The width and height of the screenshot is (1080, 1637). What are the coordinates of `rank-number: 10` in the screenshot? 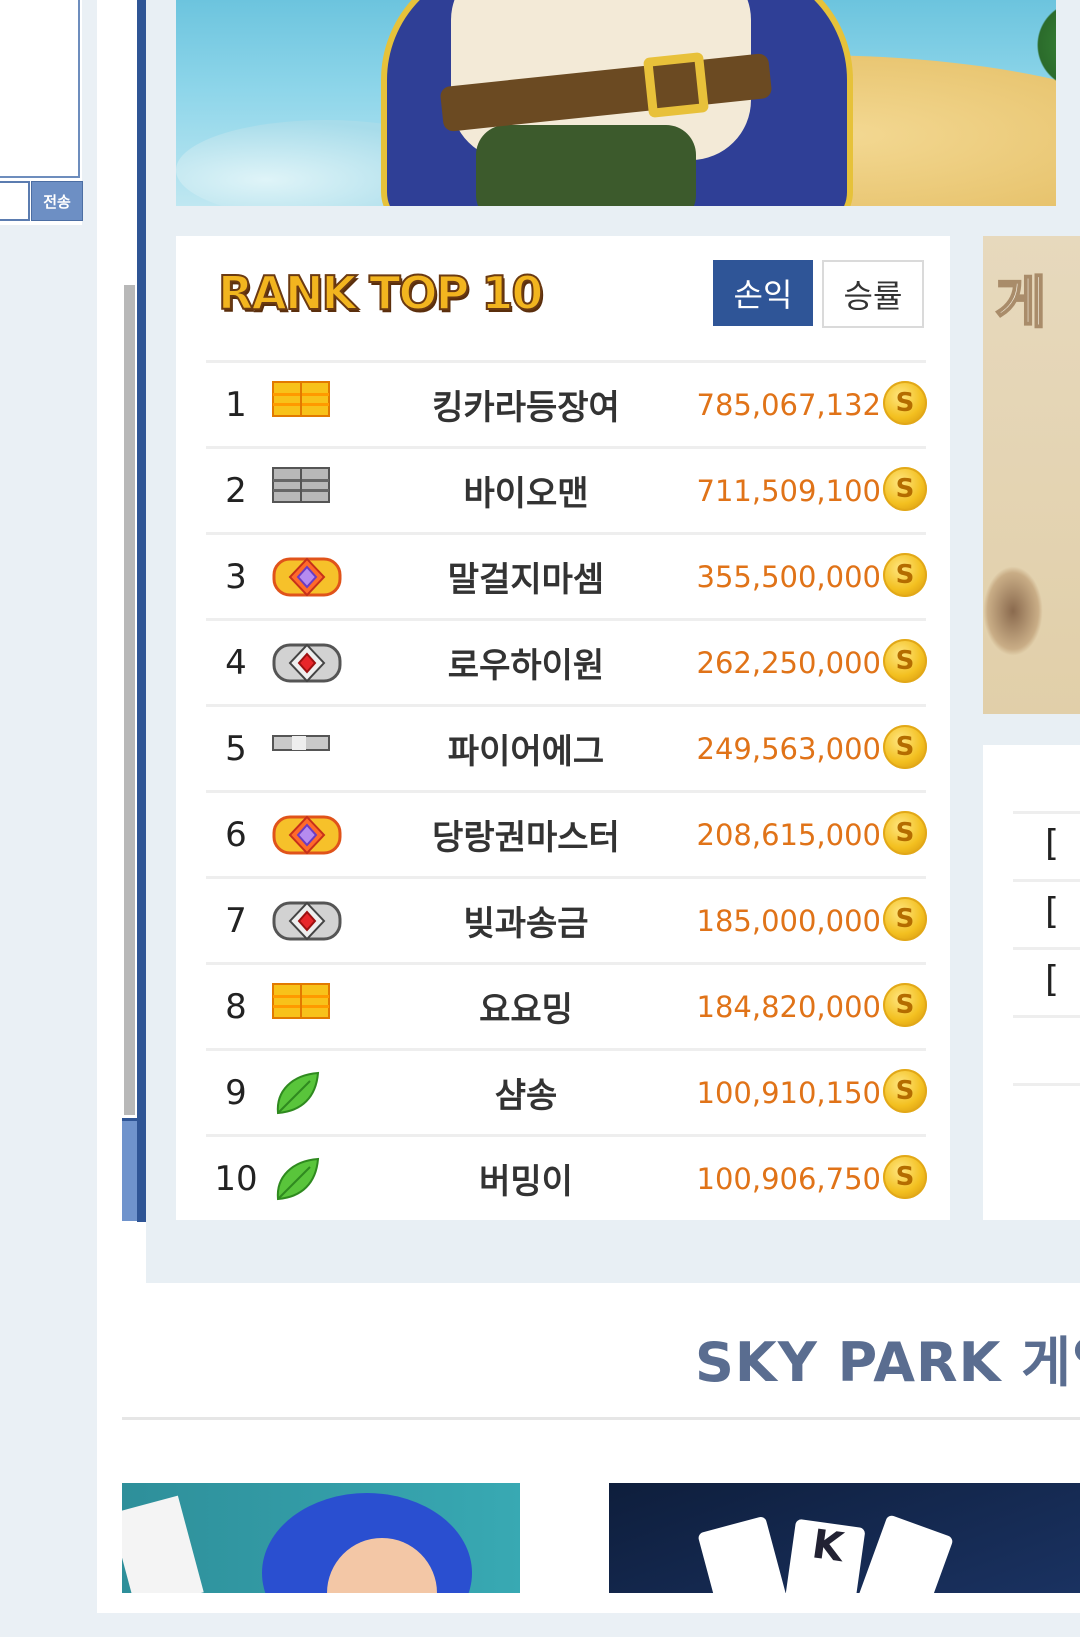 It's located at (236, 1178).